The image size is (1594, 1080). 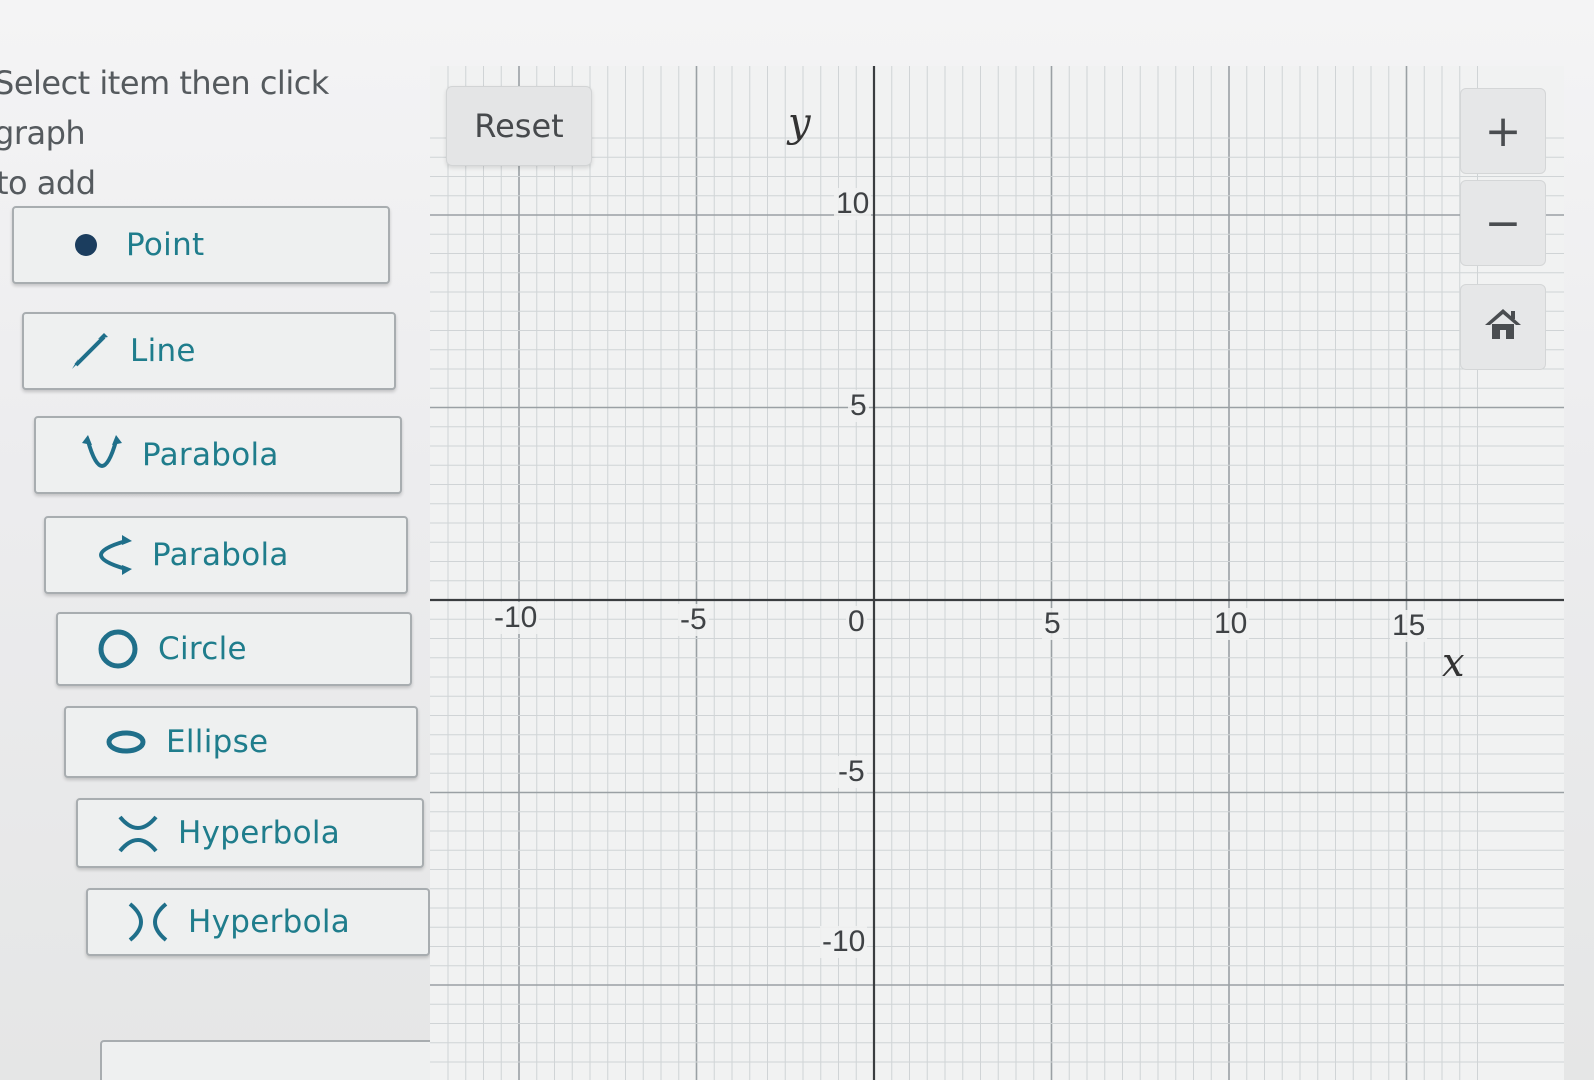 I want to click on horizontal-hyperbola-tool-button: Hyperbola, so click(x=258, y=922).